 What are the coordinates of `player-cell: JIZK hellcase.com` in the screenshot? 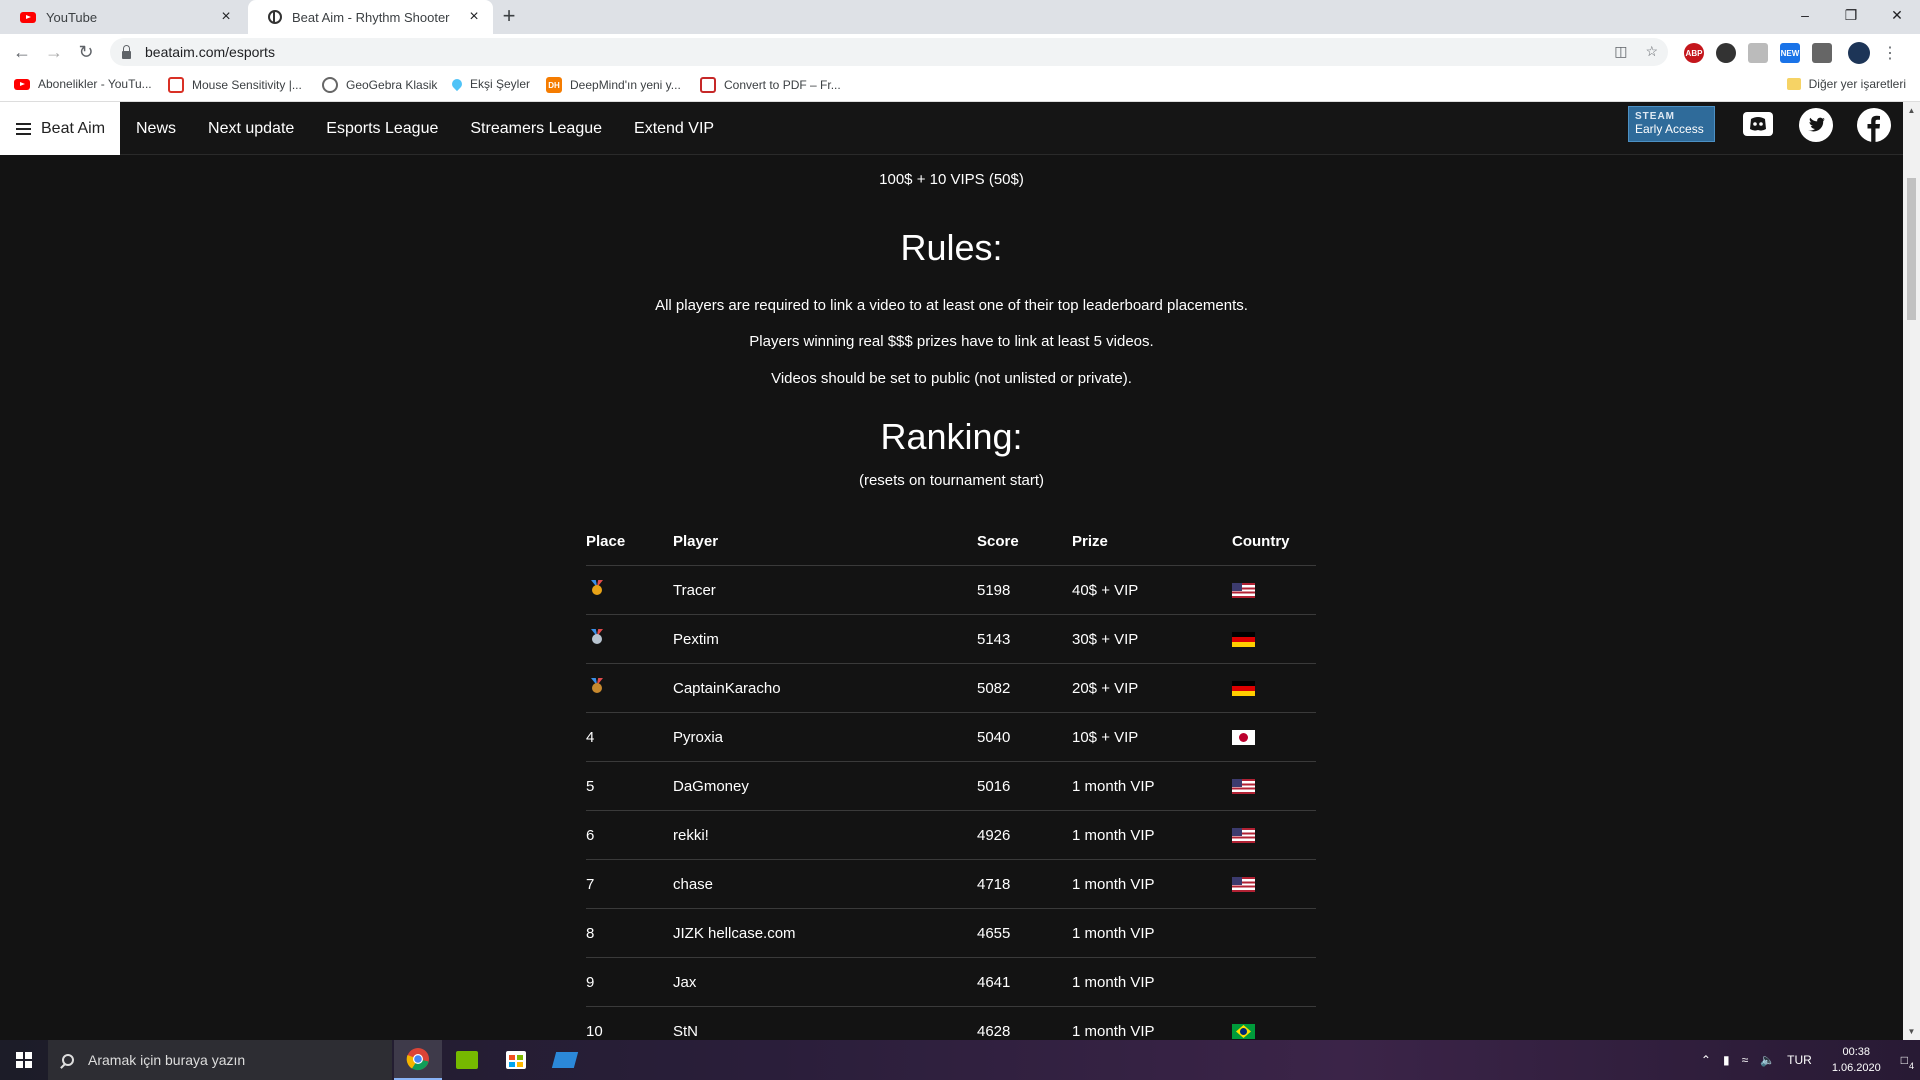 It's located at (825, 933).